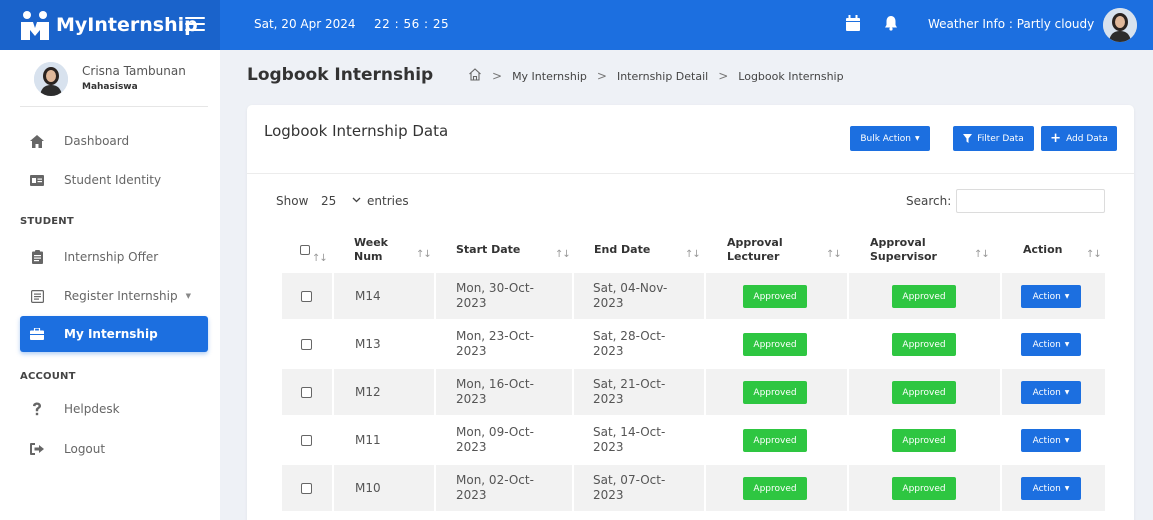  What do you see at coordinates (475, 76) in the screenshot?
I see `home-icon` at bounding box center [475, 76].